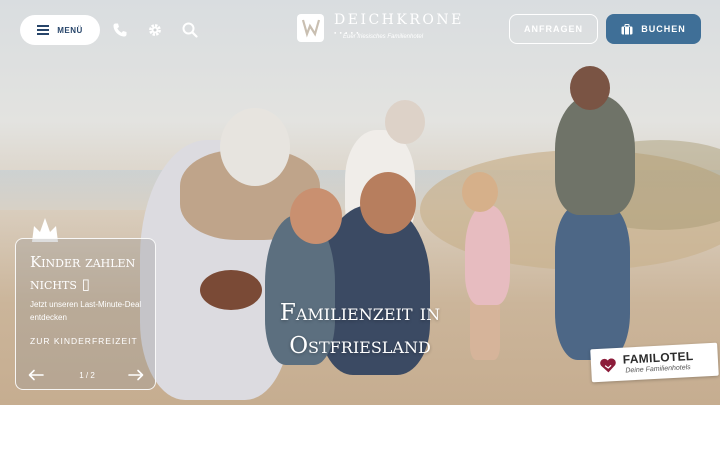  Describe the element at coordinates (120, 30) in the screenshot. I see `phone-icon` at that location.